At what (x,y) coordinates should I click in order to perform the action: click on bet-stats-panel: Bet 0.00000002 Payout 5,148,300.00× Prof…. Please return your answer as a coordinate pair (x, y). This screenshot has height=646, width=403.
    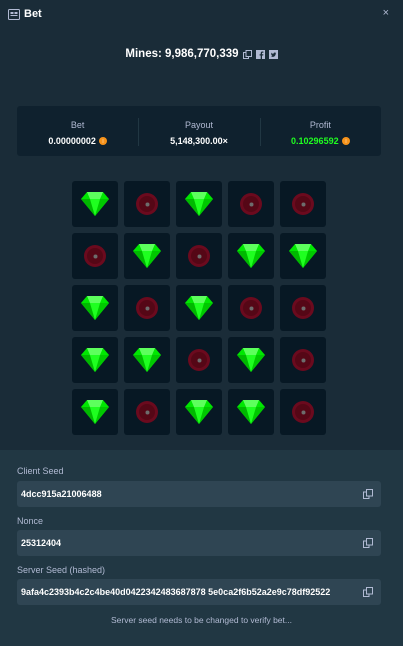
    Looking at the image, I should click on (199, 131).